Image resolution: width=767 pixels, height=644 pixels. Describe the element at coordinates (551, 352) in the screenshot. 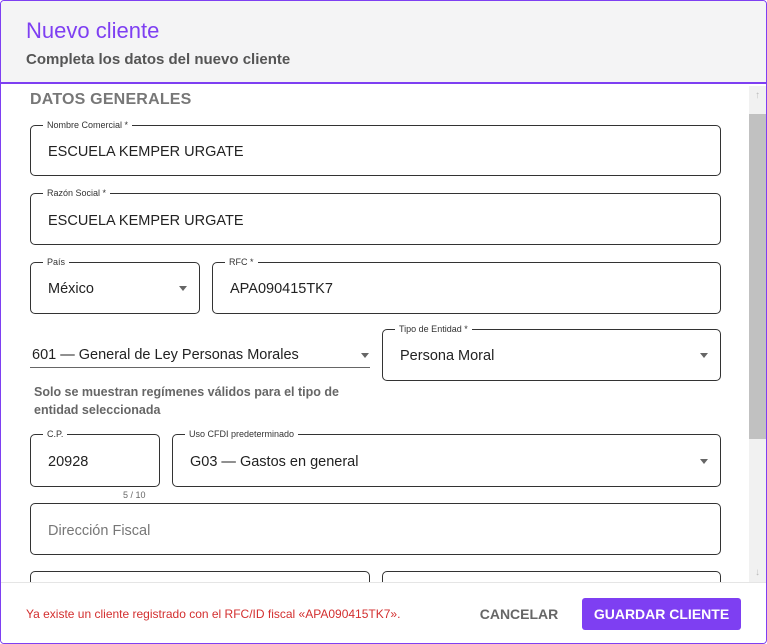

I see `tipo-entidad-select: Tipo de Entidad * Persona Moral` at that location.